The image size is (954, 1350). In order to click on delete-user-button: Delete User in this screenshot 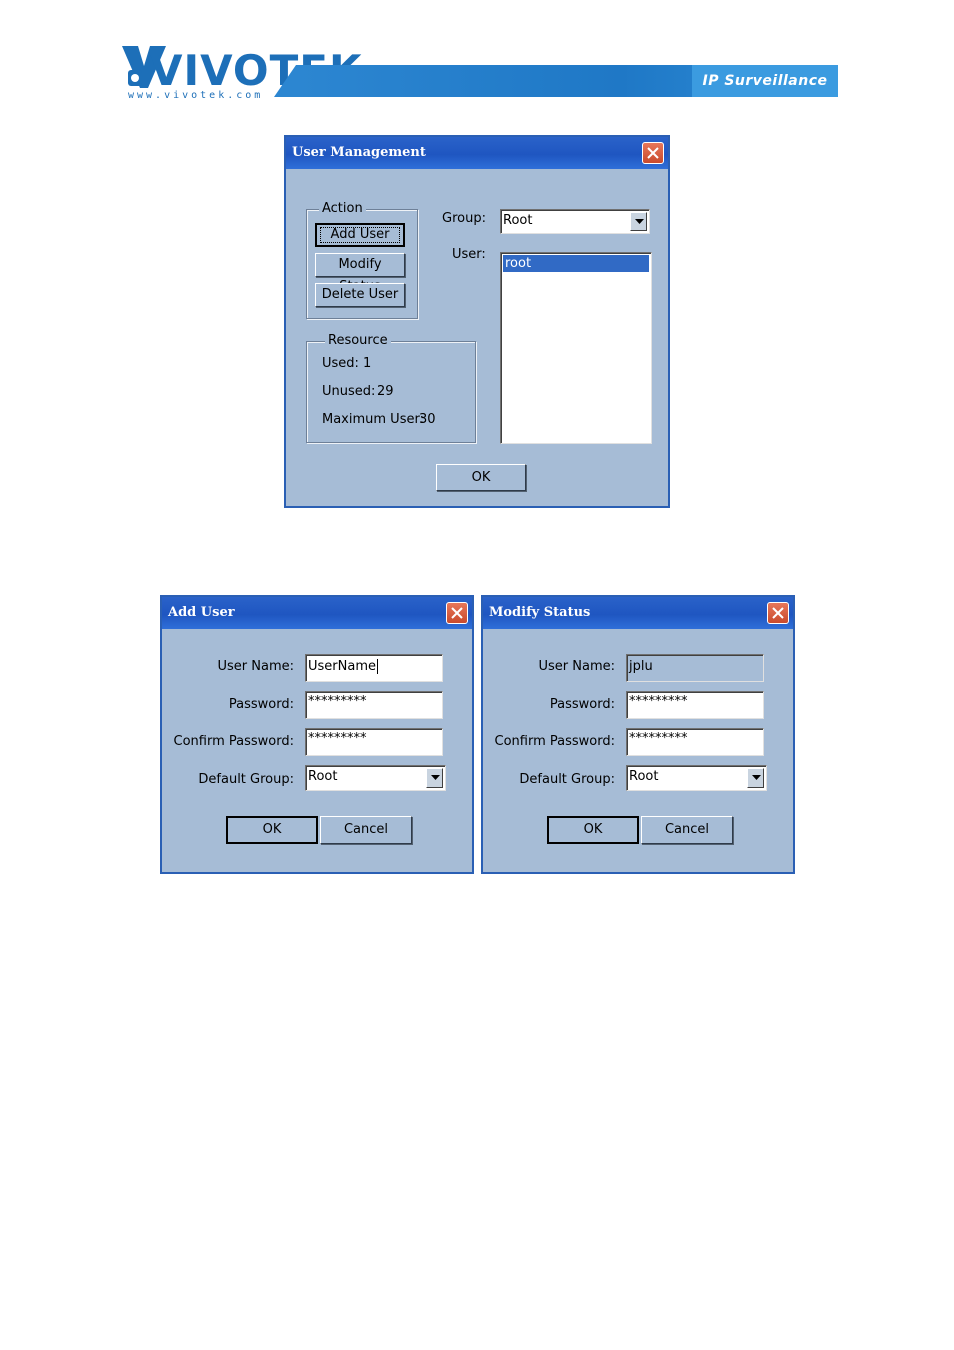, I will do `click(360, 295)`.